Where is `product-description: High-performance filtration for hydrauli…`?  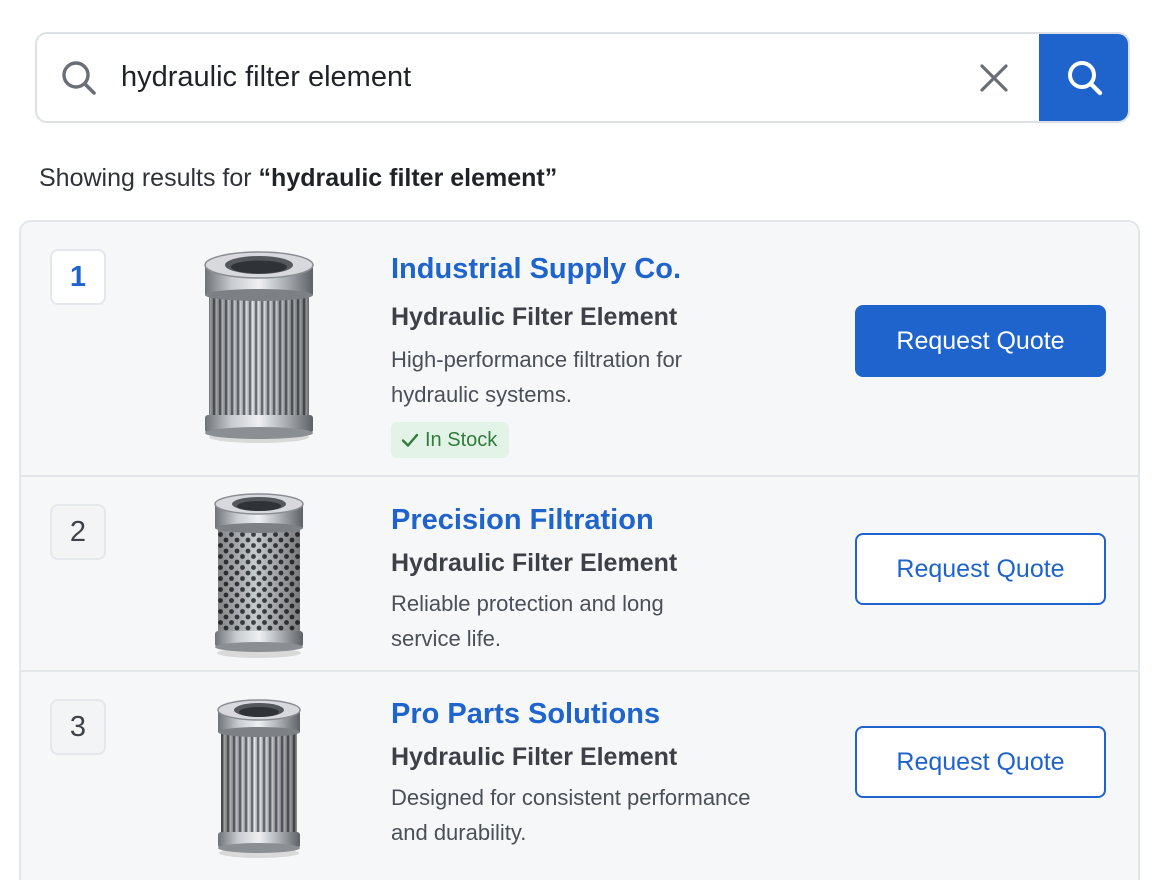
product-description: High-performance filtration for hydrauli… is located at coordinates (591, 377).